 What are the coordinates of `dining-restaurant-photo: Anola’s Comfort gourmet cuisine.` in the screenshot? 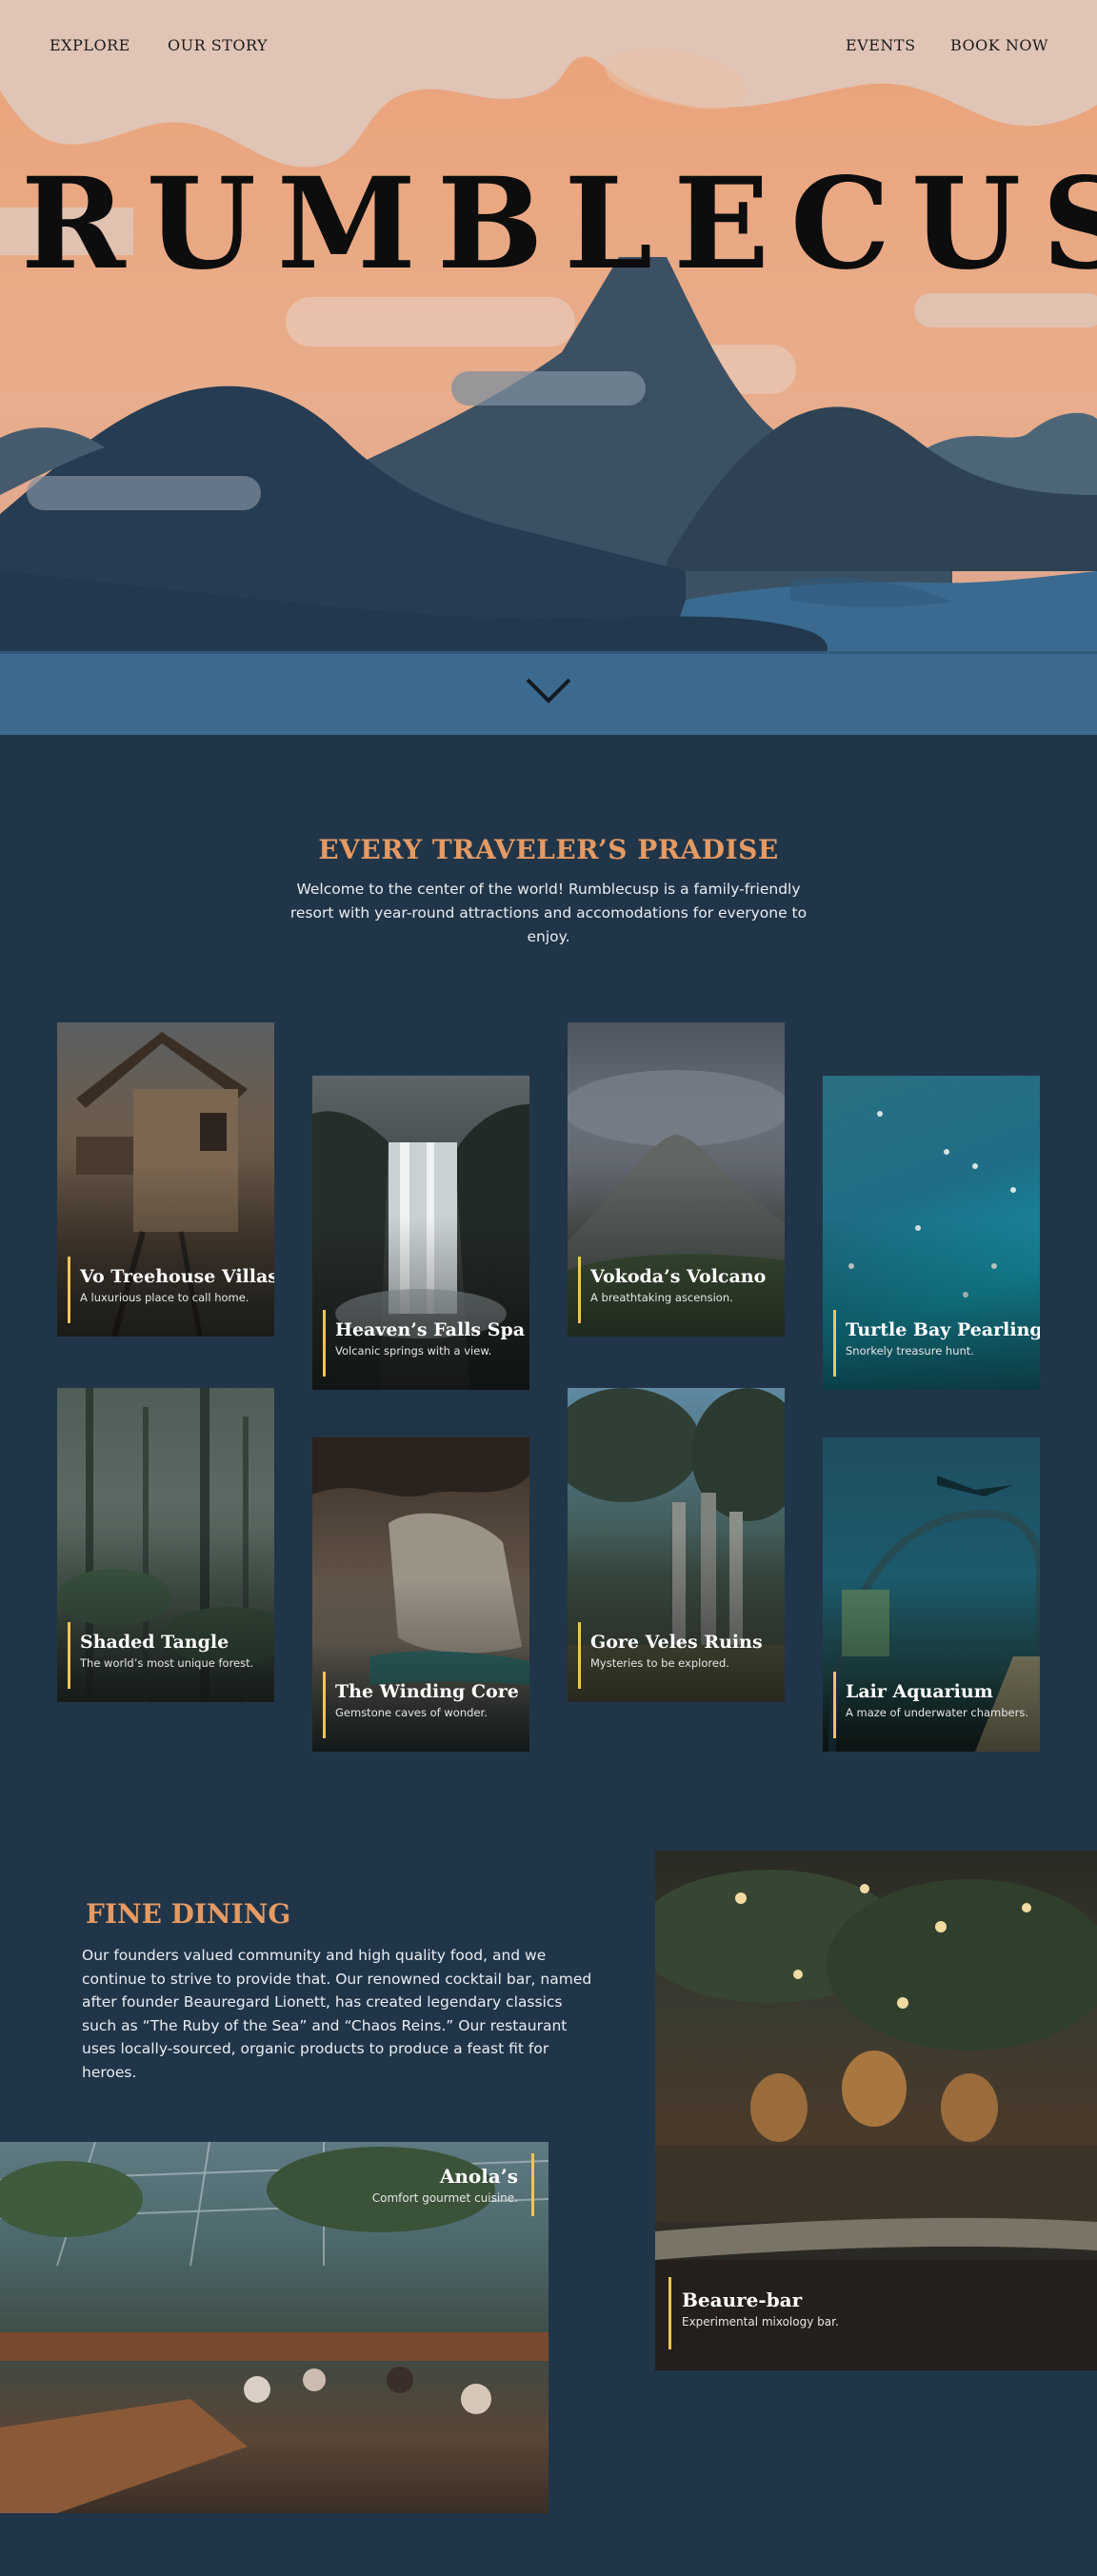 It's located at (274, 2327).